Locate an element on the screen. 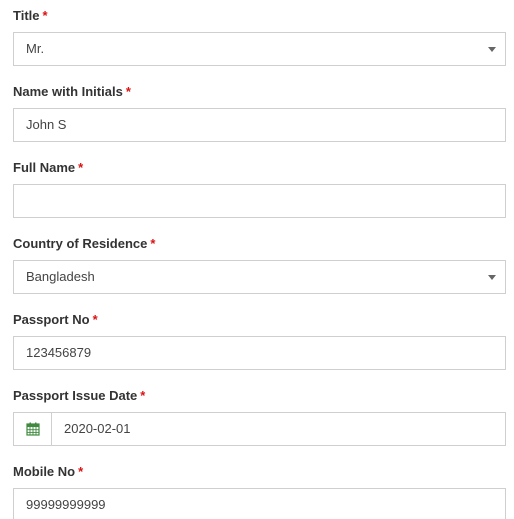 The width and height of the screenshot is (514, 519). full-name-input is located at coordinates (259, 201).